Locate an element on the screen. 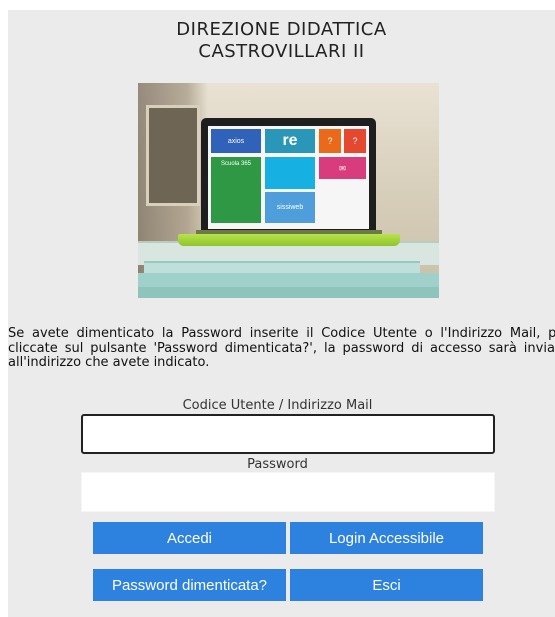  sissiweb-tile: sissiweb is located at coordinates (290, 207).